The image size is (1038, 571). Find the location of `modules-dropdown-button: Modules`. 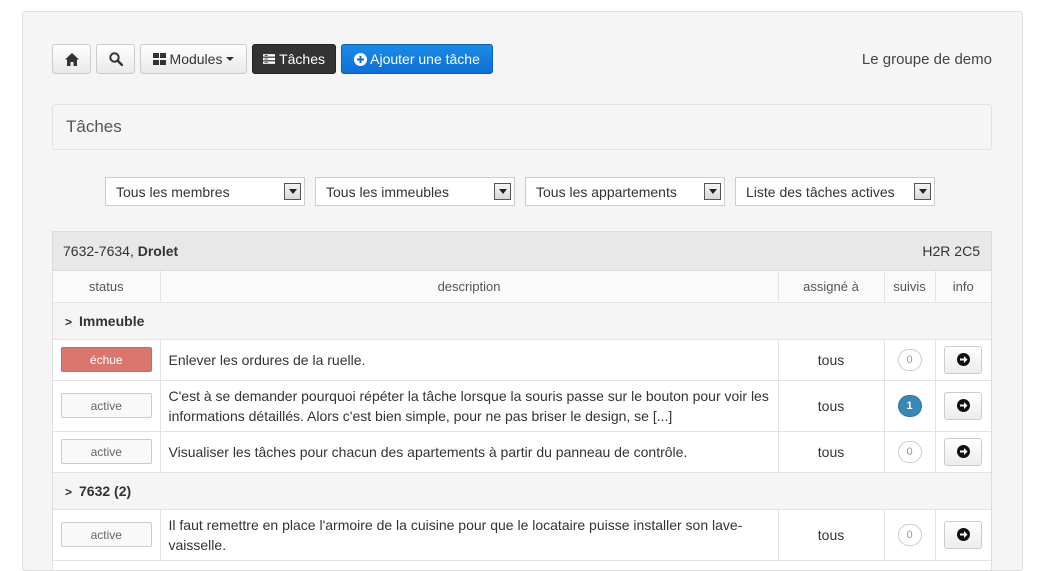

modules-dropdown-button: Modules is located at coordinates (193, 59).